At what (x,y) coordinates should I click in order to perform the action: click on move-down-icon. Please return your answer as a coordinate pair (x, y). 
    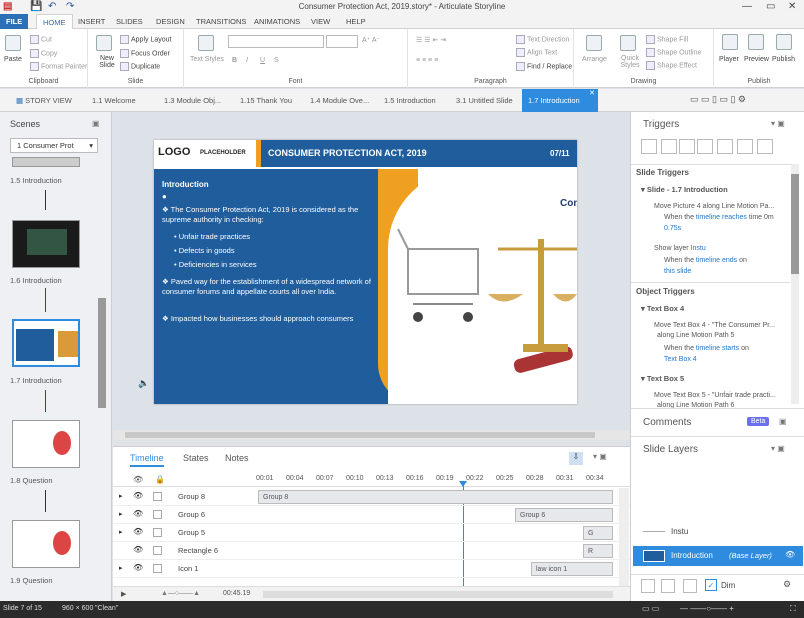
    Looking at the image, I should click on (765, 146).